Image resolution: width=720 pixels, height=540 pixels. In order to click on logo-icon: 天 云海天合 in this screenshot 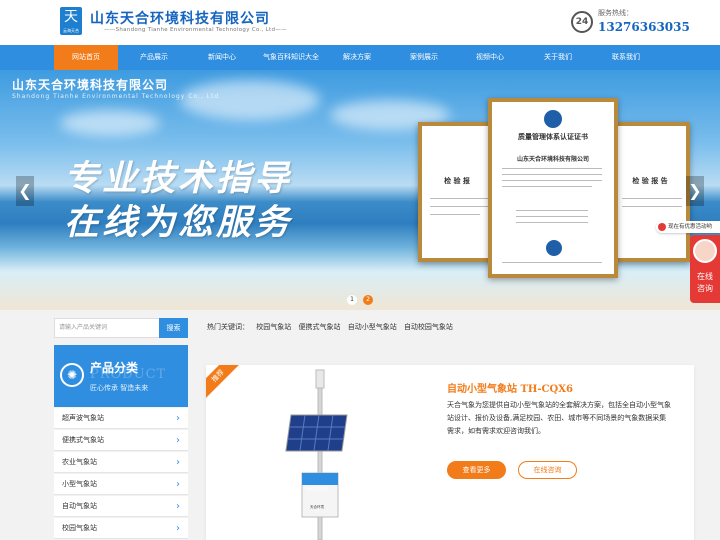, I will do `click(71, 21)`.